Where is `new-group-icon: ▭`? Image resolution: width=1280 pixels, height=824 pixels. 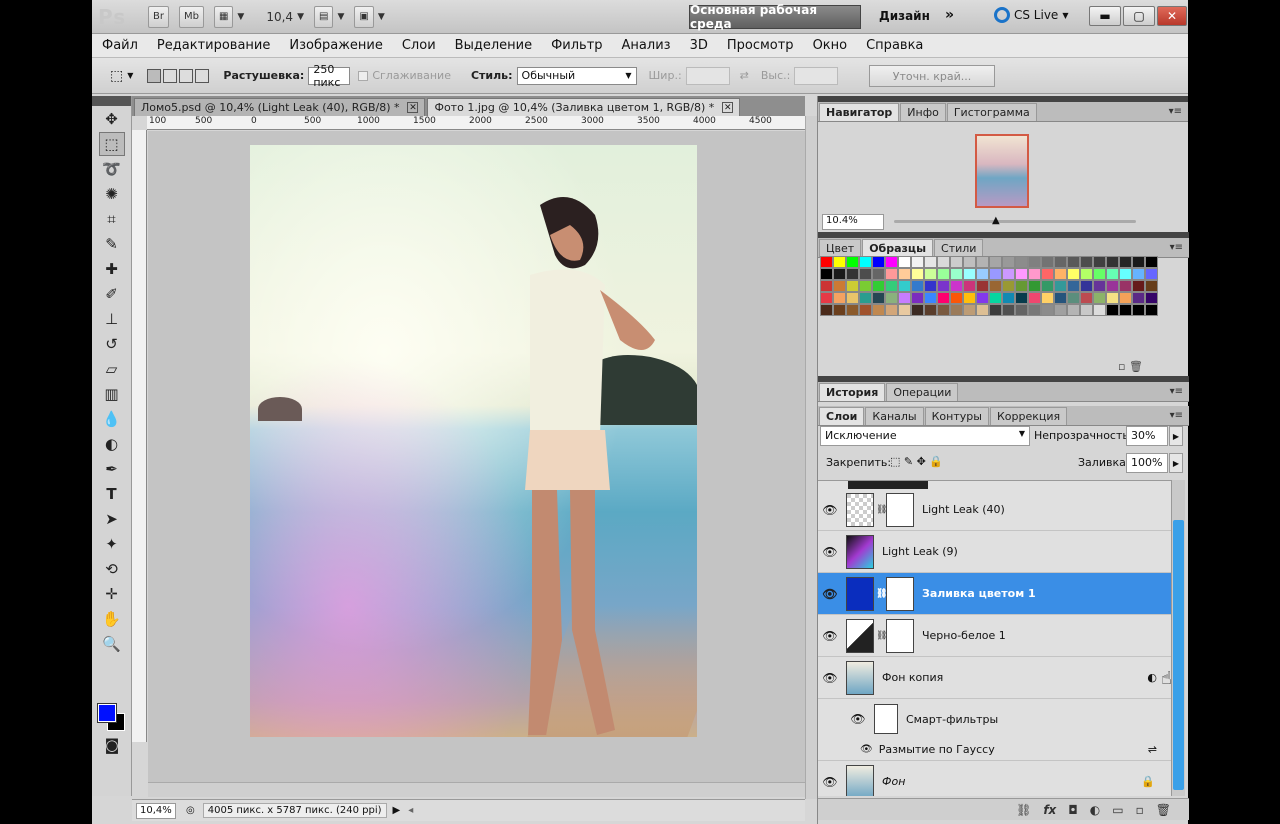
new-group-icon: ▭ is located at coordinates (1117, 810).